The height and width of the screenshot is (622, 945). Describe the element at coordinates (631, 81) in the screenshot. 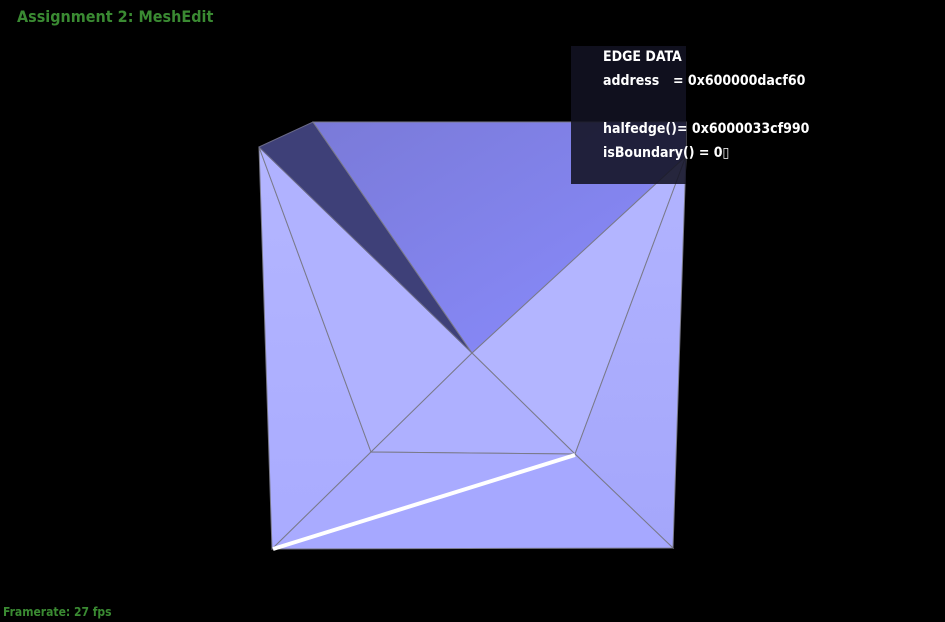

I see `edge-address-key: address` at that location.